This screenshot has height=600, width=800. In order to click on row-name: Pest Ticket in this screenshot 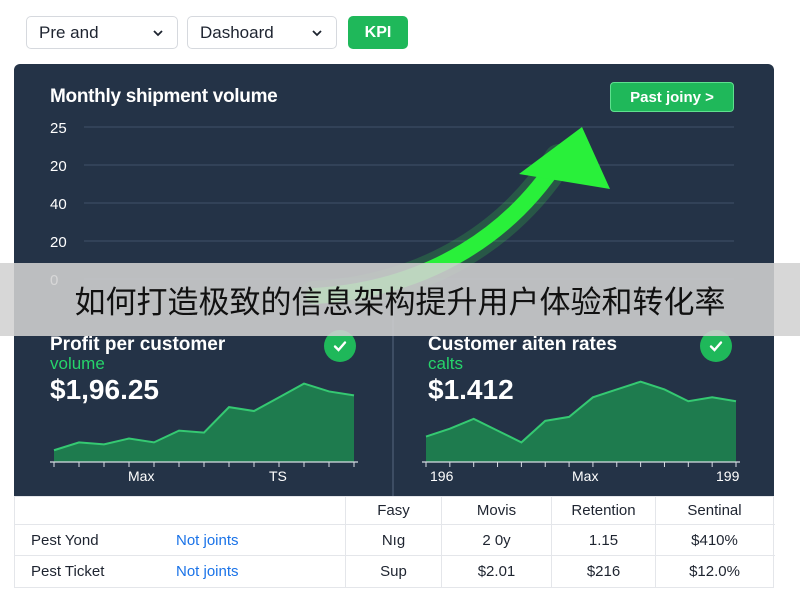, I will do `click(68, 571)`.